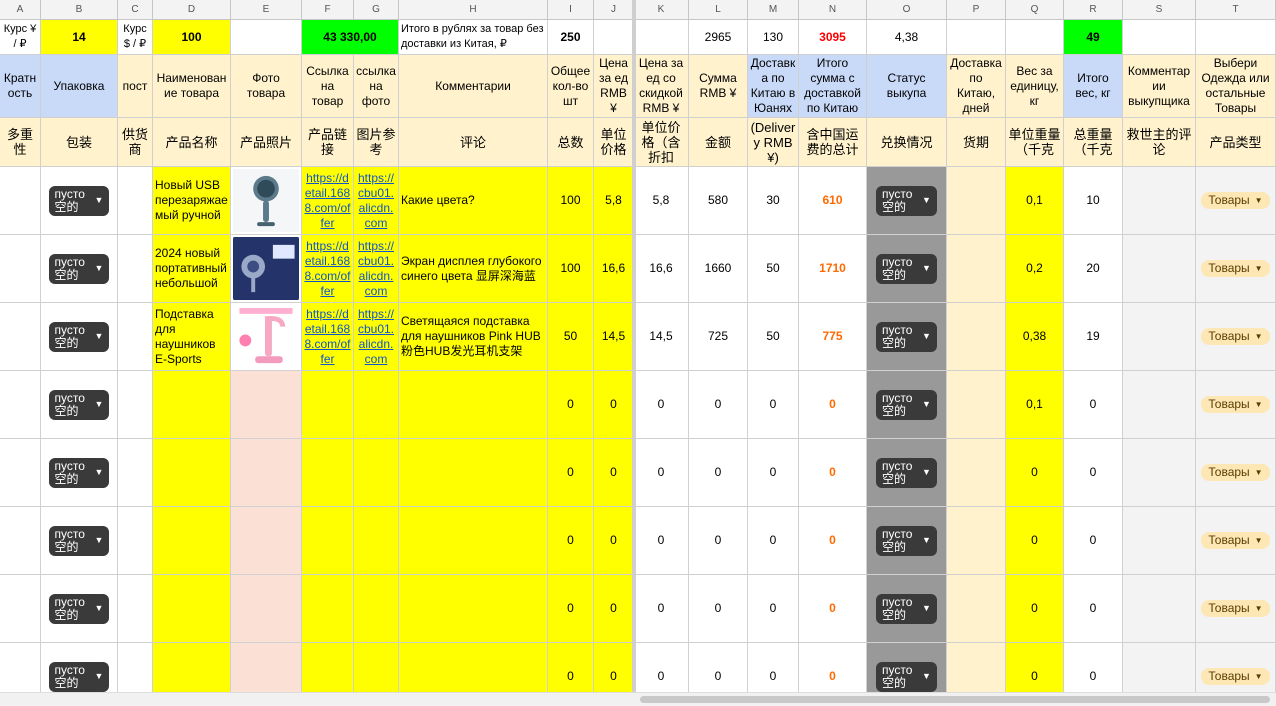  What do you see at coordinates (976, 667) in the screenshot?
I see `delivery-days-cell` at bounding box center [976, 667].